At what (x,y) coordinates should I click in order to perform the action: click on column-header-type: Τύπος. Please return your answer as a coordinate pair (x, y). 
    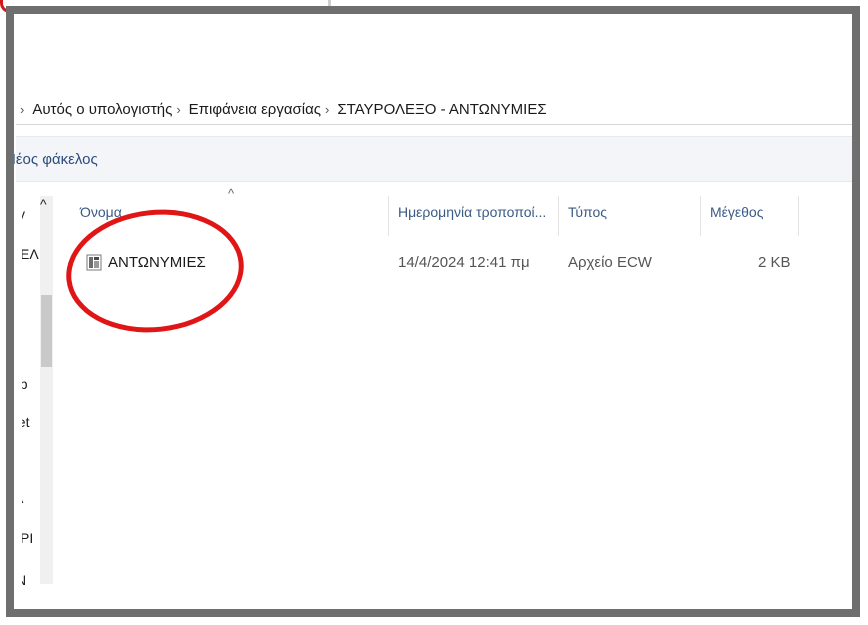
    Looking at the image, I should click on (587, 212).